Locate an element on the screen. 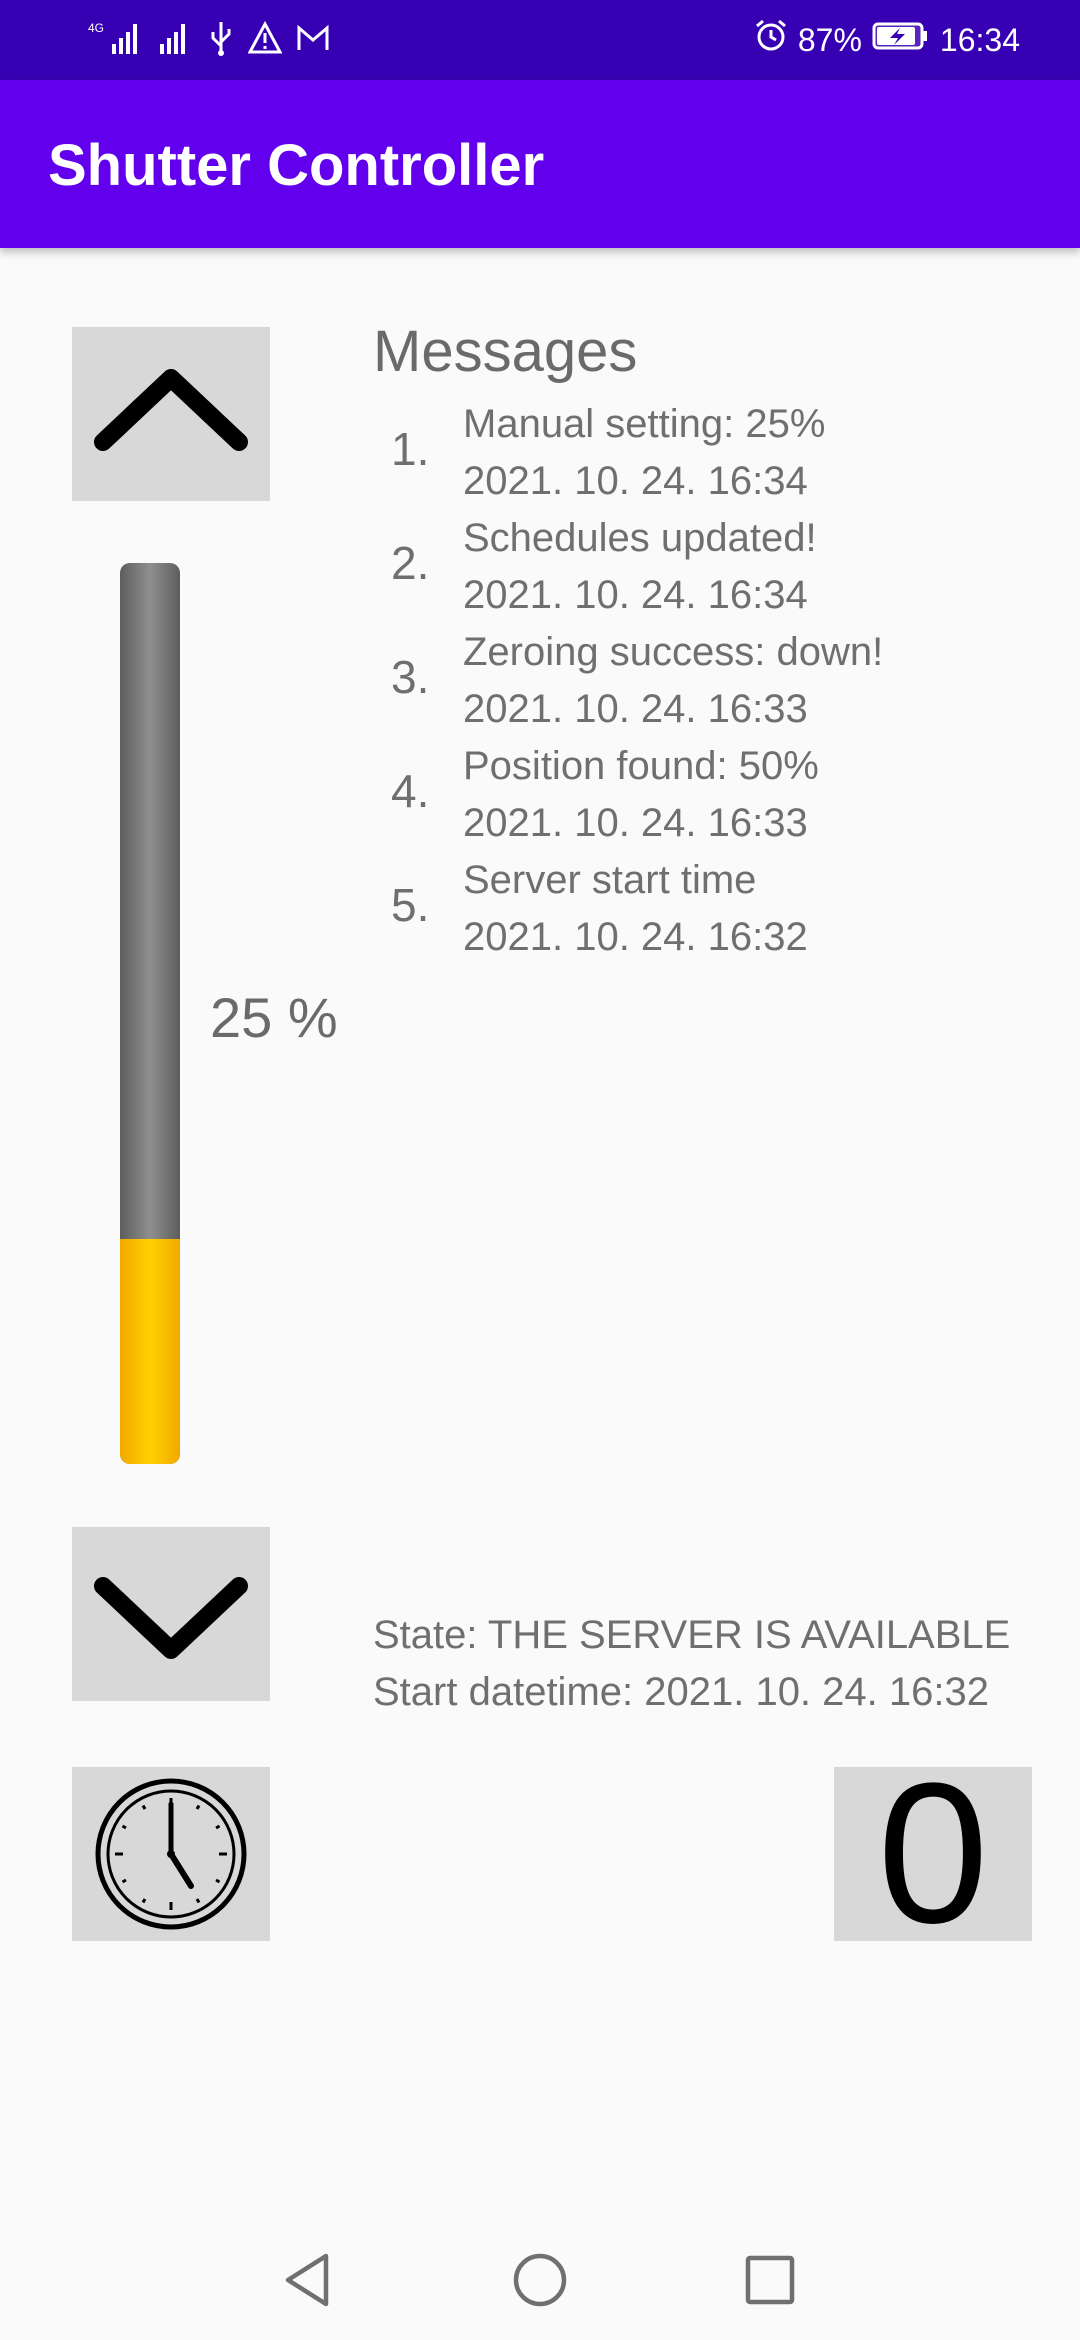 Image resolution: width=1080 pixels, height=2340 pixels. signal-icon: 4G is located at coordinates (116, 40).